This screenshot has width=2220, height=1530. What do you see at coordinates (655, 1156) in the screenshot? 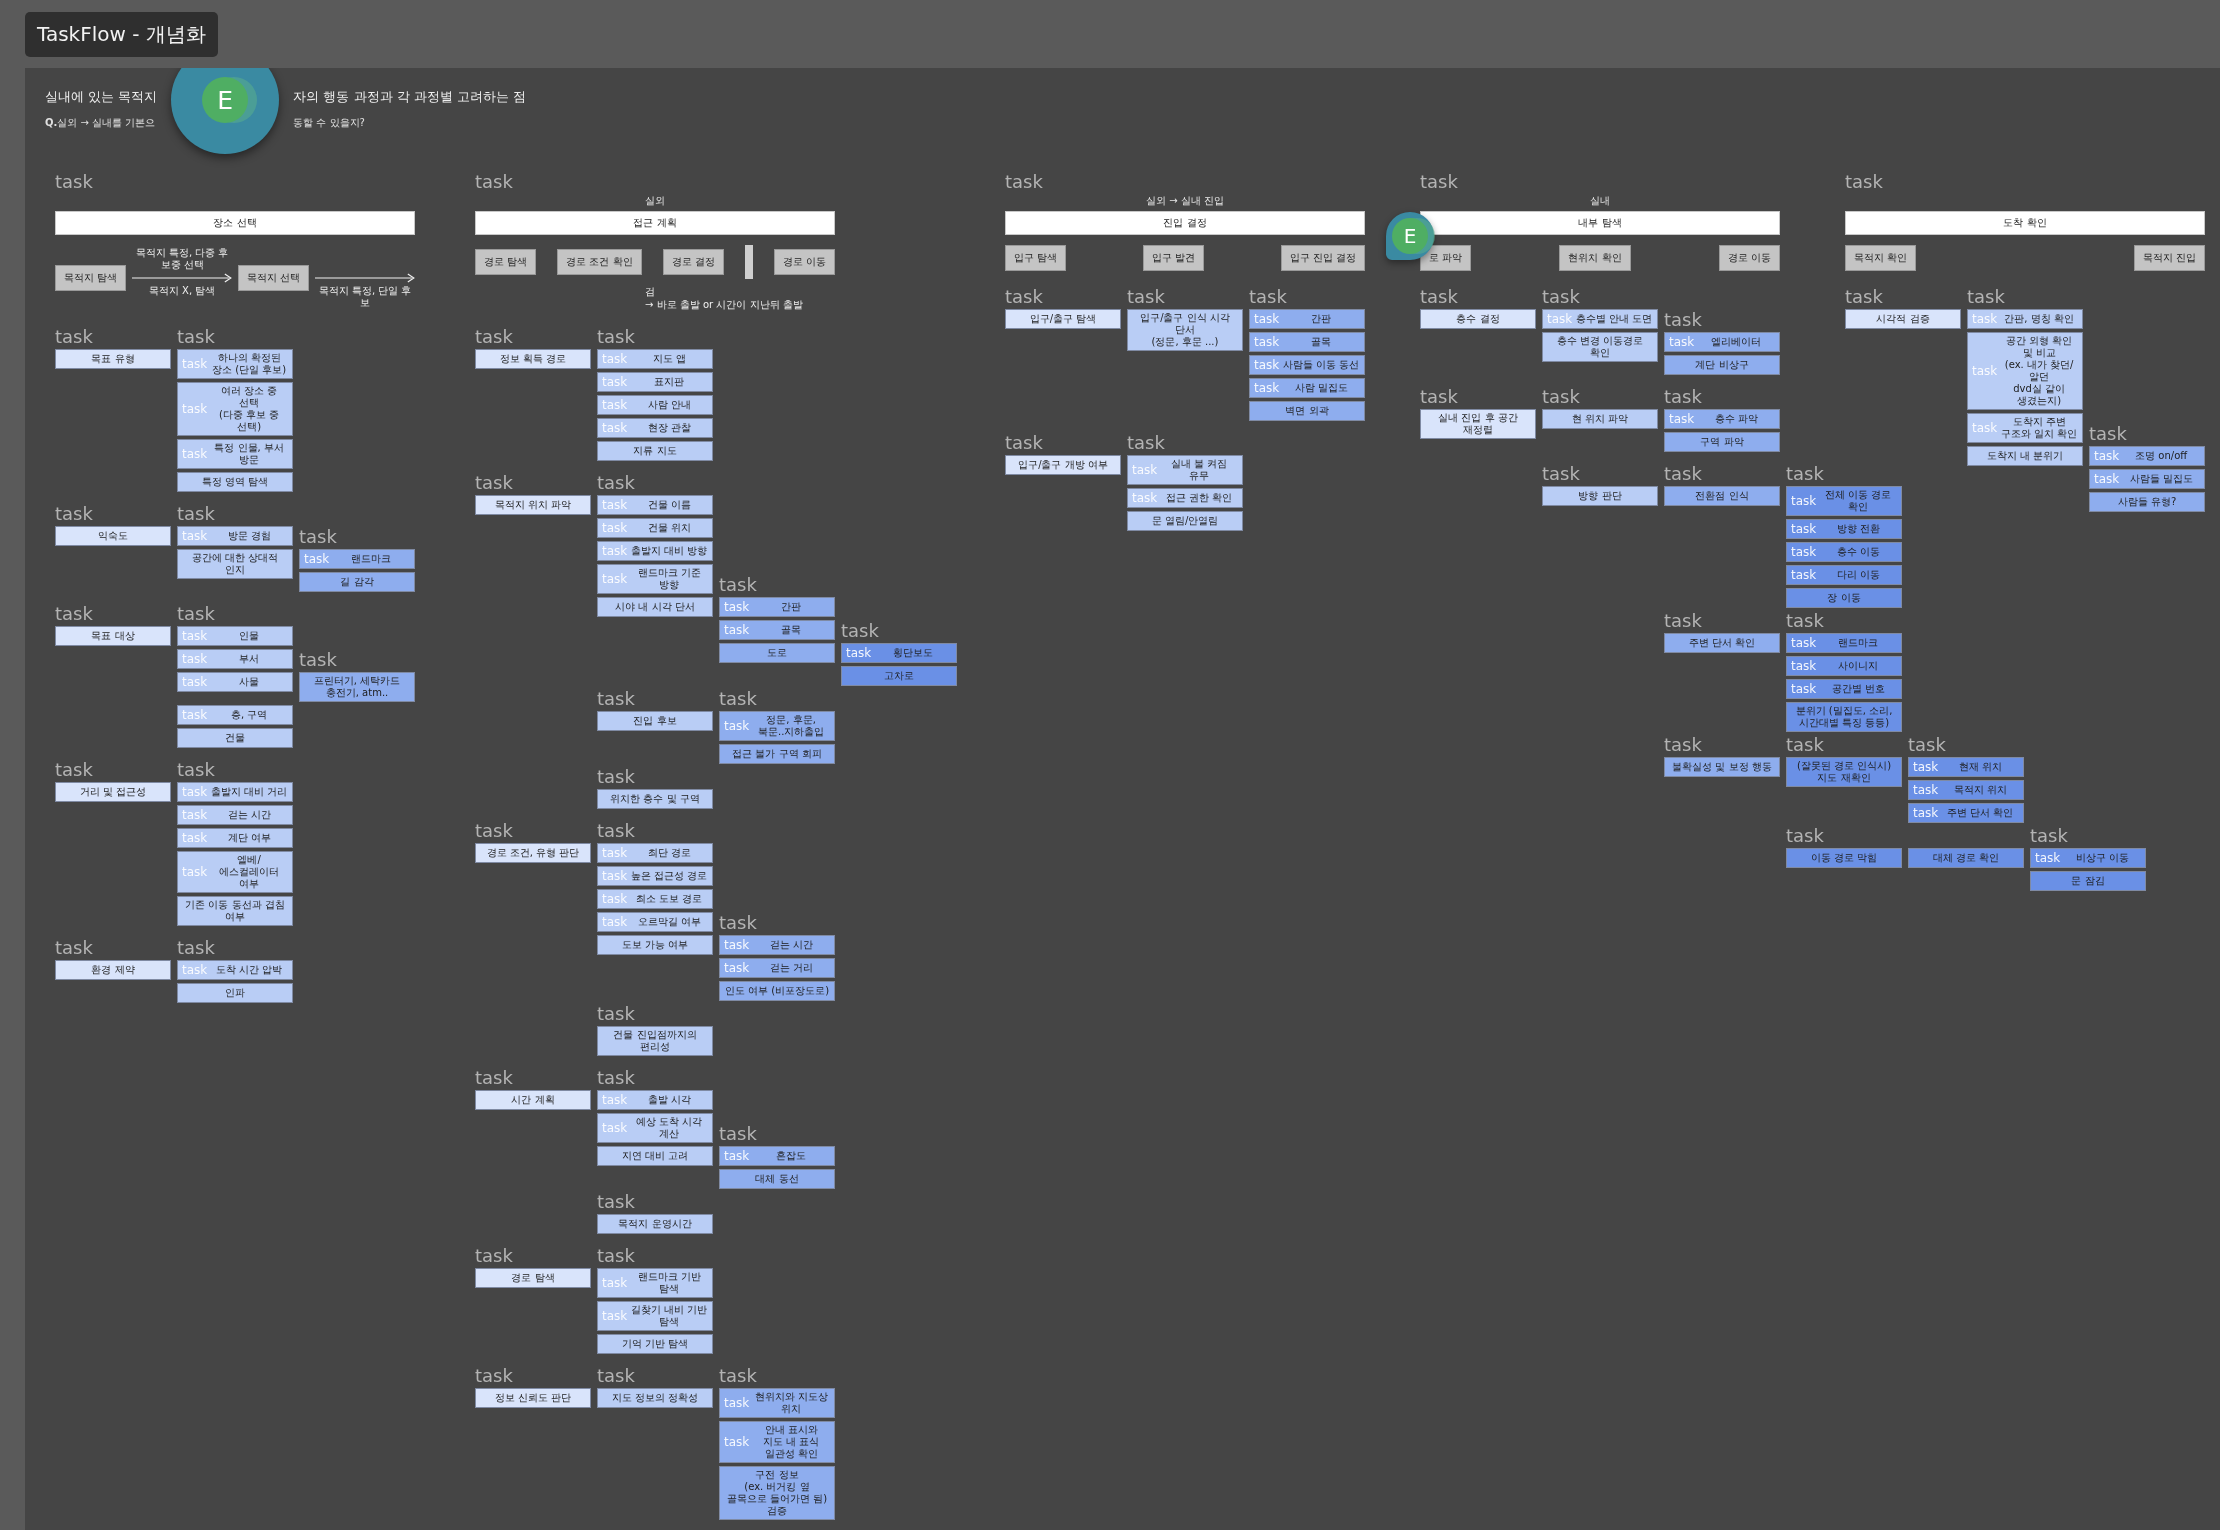
I see `card-text: 지연 대비 고려` at bounding box center [655, 1156].